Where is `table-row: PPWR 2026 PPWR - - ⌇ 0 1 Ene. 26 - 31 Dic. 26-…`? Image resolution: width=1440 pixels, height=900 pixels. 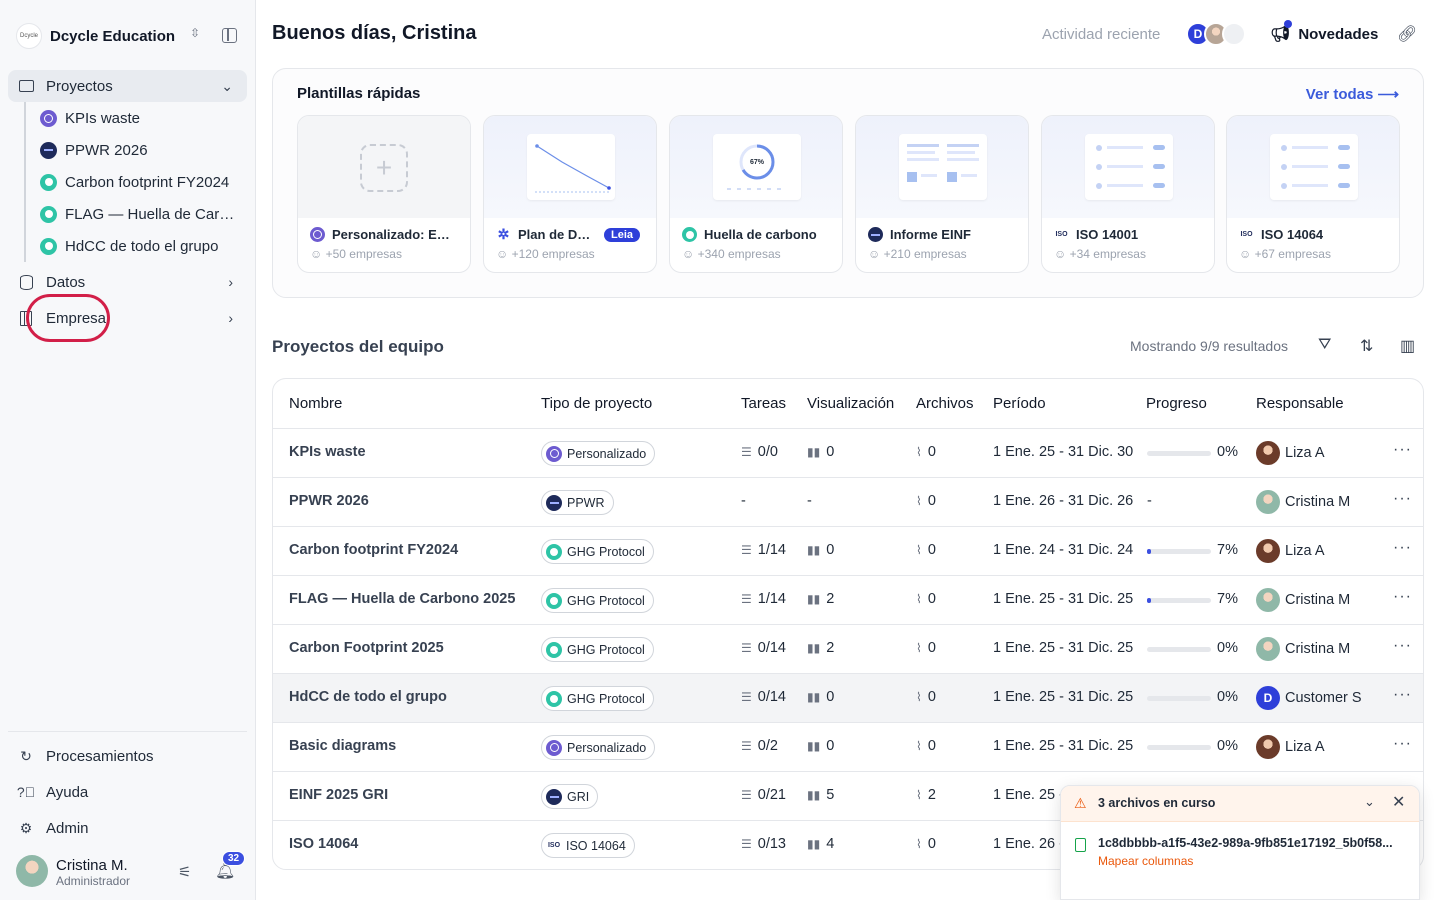 table-row: PPWR 2026 PPWR - - ⌇ 0 1 Ene. 26 - 31 Dic. 26-… is located at coordinates (848, 502).